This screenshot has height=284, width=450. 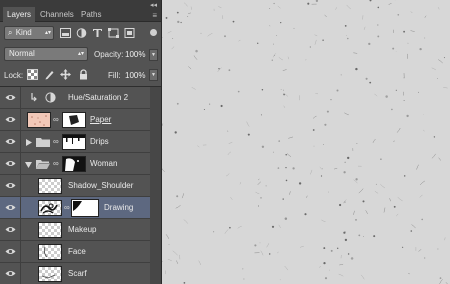 What do you see at coordinates (155, 185) in the screenshot?
I see `layers-scrollbar` at bounding box center [155, 185].